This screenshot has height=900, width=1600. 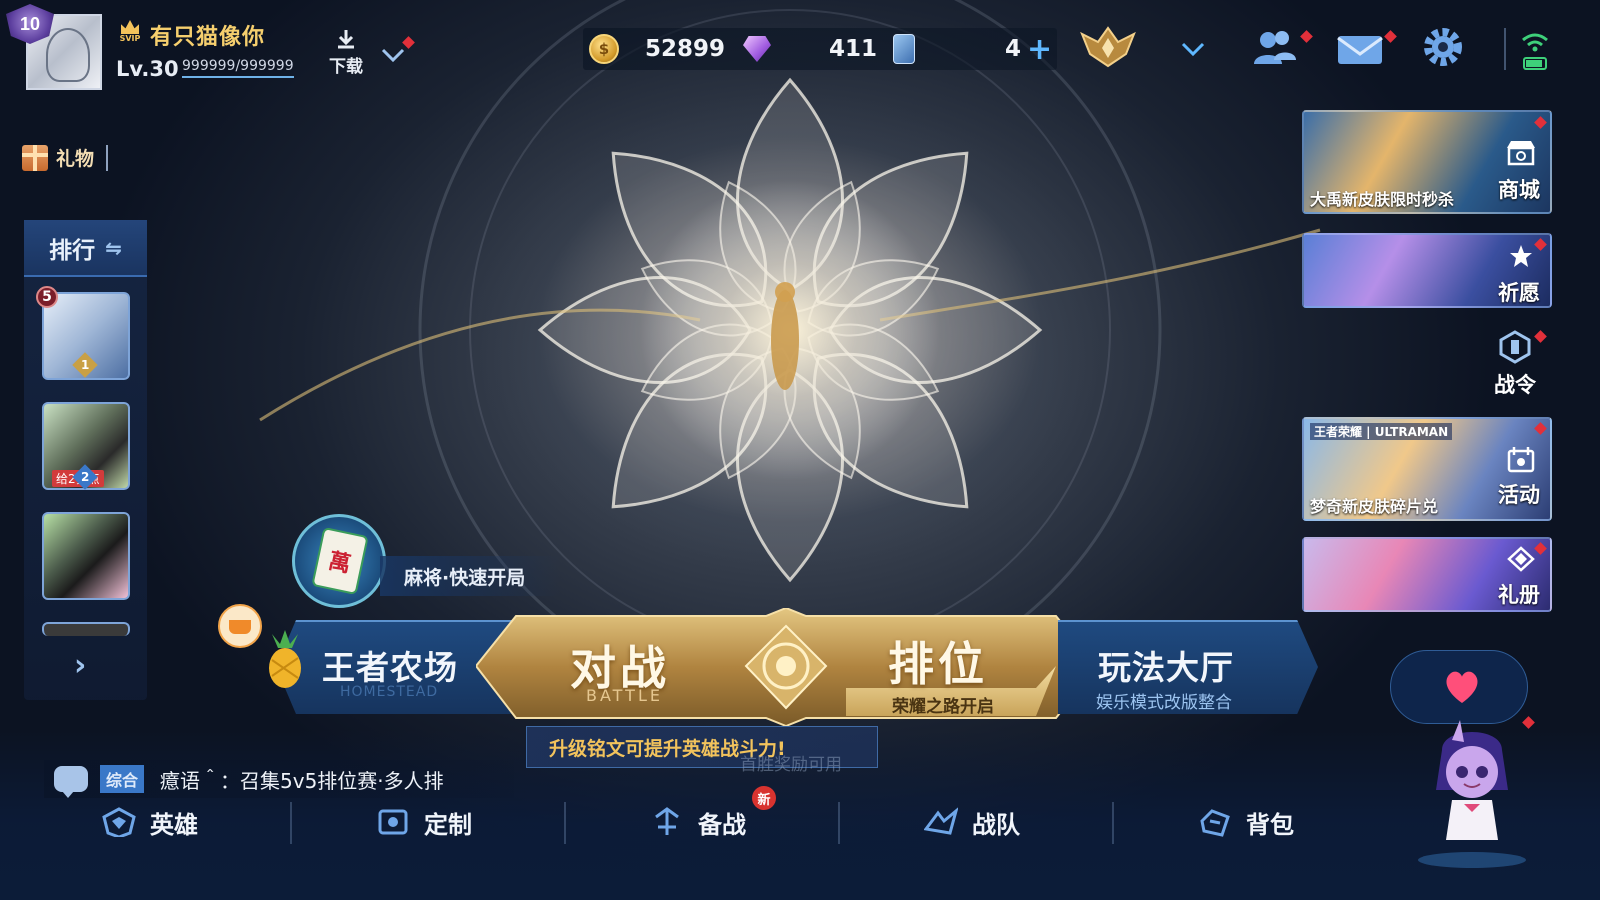 What do you see at coordinates (996, 824) in the screenshot?
I see `nav-team-label: 战队` at bounding box center [996, 824].